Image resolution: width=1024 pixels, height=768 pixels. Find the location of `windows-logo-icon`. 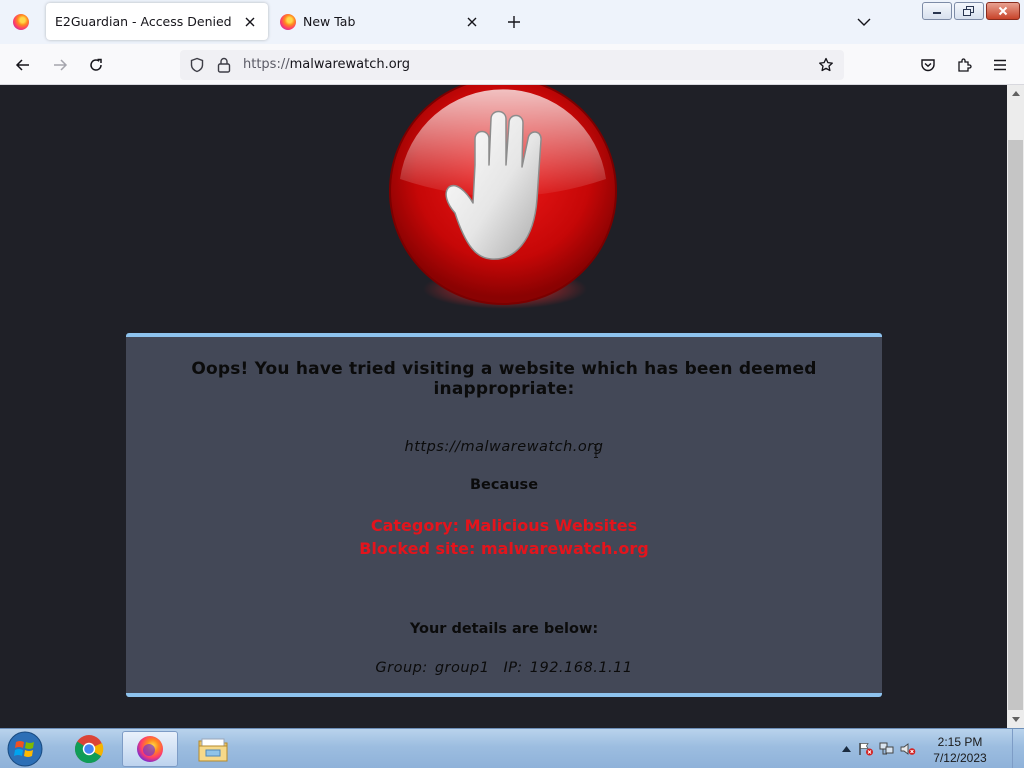

windows-logo-icon is located at coordinates (25, 749).